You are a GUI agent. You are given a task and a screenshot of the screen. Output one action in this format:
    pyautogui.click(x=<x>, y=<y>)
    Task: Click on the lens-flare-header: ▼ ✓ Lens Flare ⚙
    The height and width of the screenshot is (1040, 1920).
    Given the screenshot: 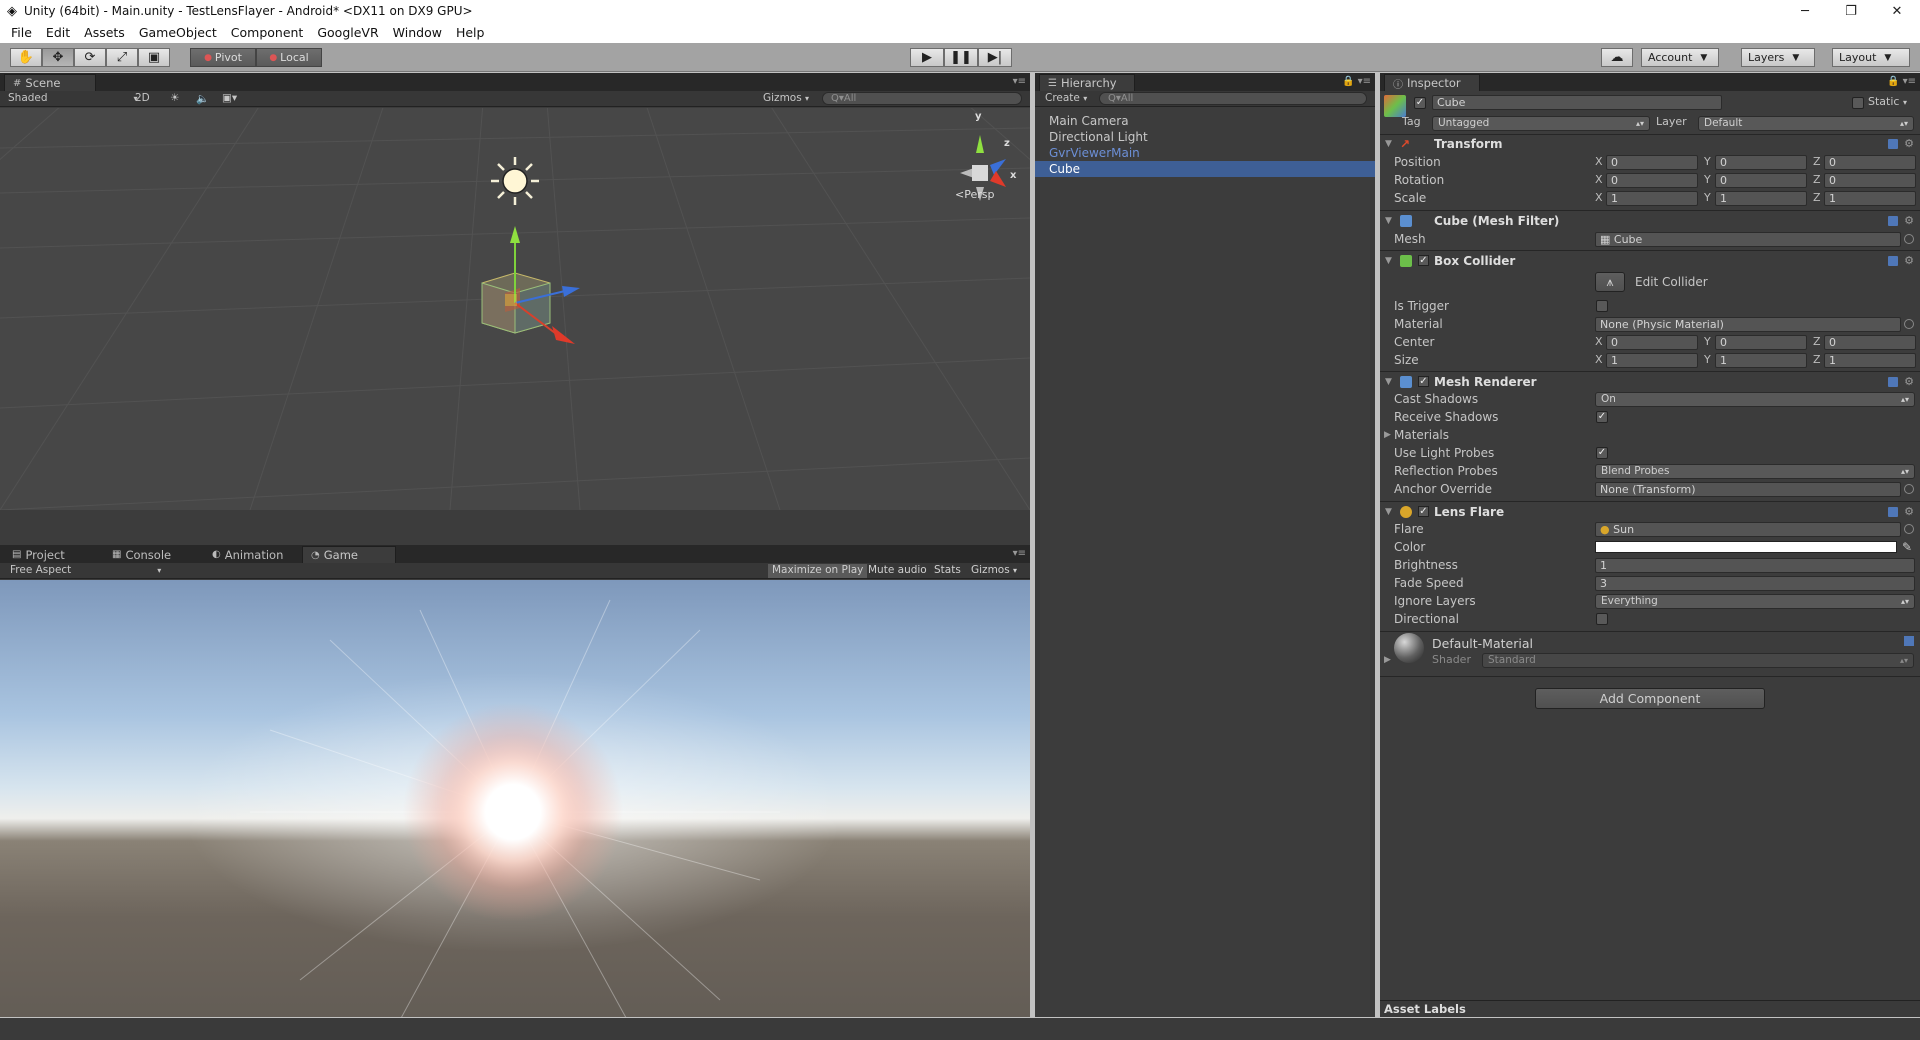 What is the action you would take?
    pyautogui.click(x=1650, y=512)
    